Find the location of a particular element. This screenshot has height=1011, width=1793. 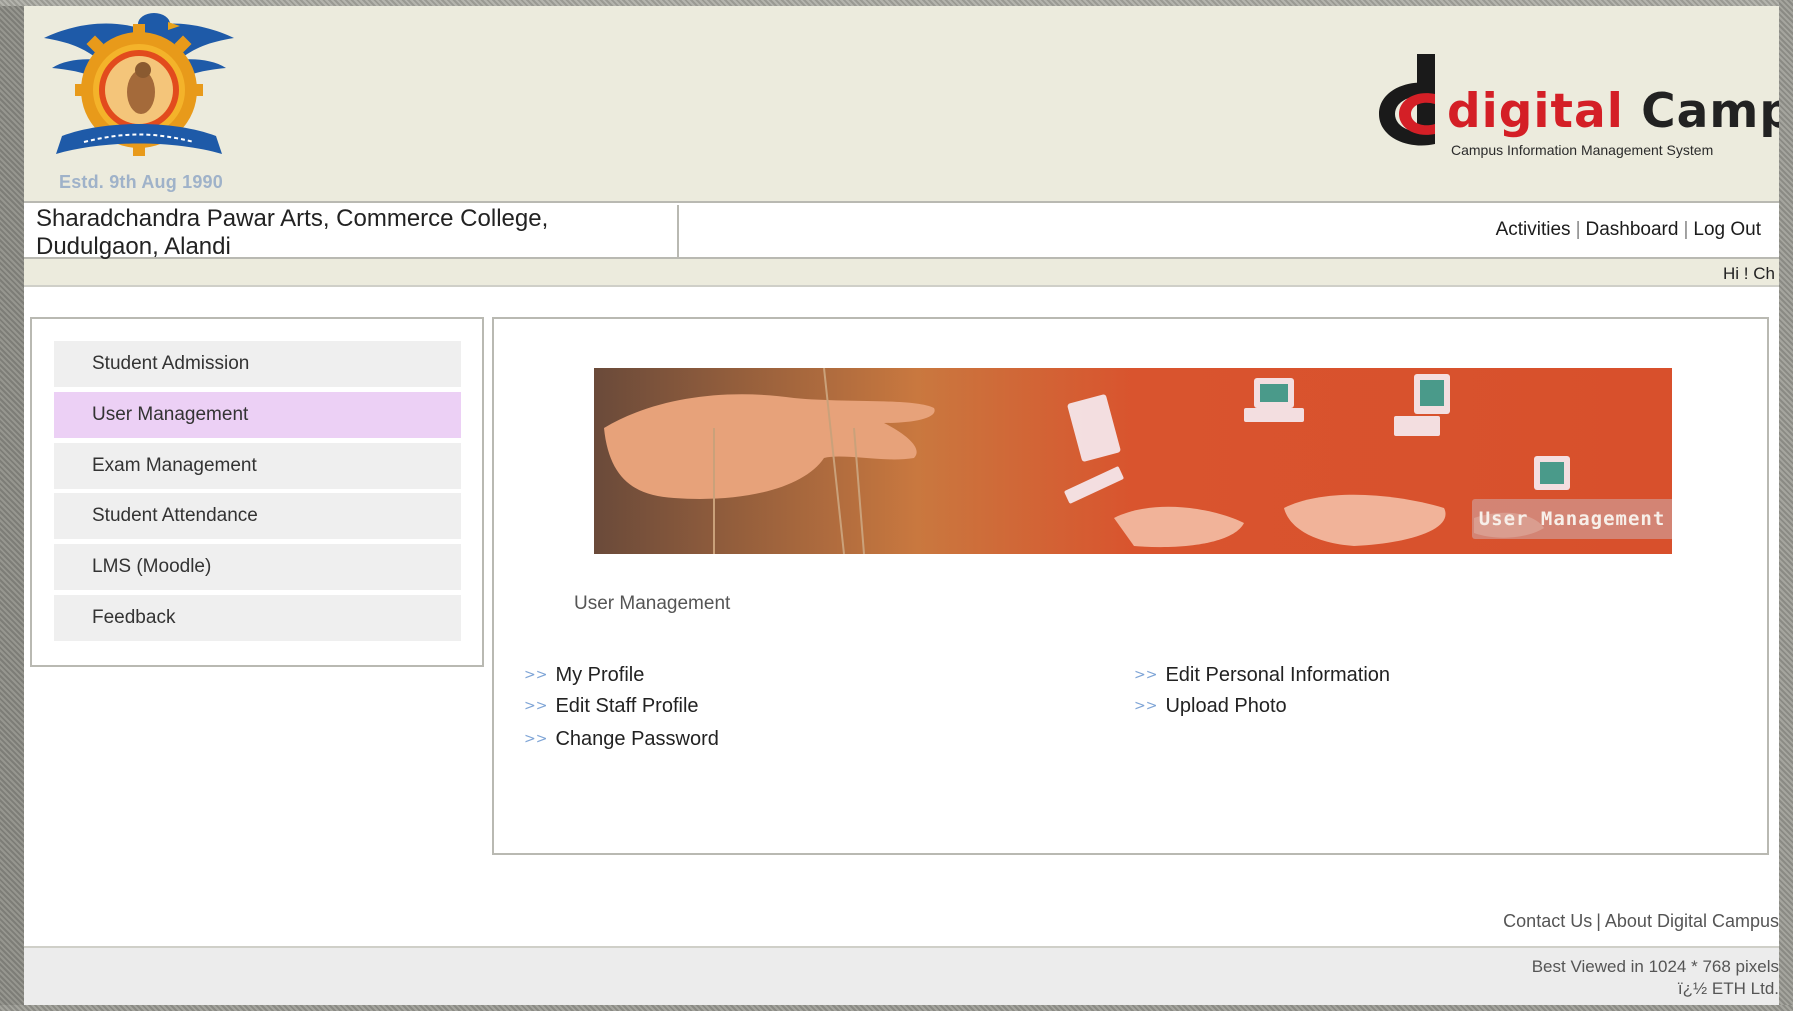

best-viewed-note: Best Viewed in 1024 * 768 pixels is located at coordinates (1655, 966).